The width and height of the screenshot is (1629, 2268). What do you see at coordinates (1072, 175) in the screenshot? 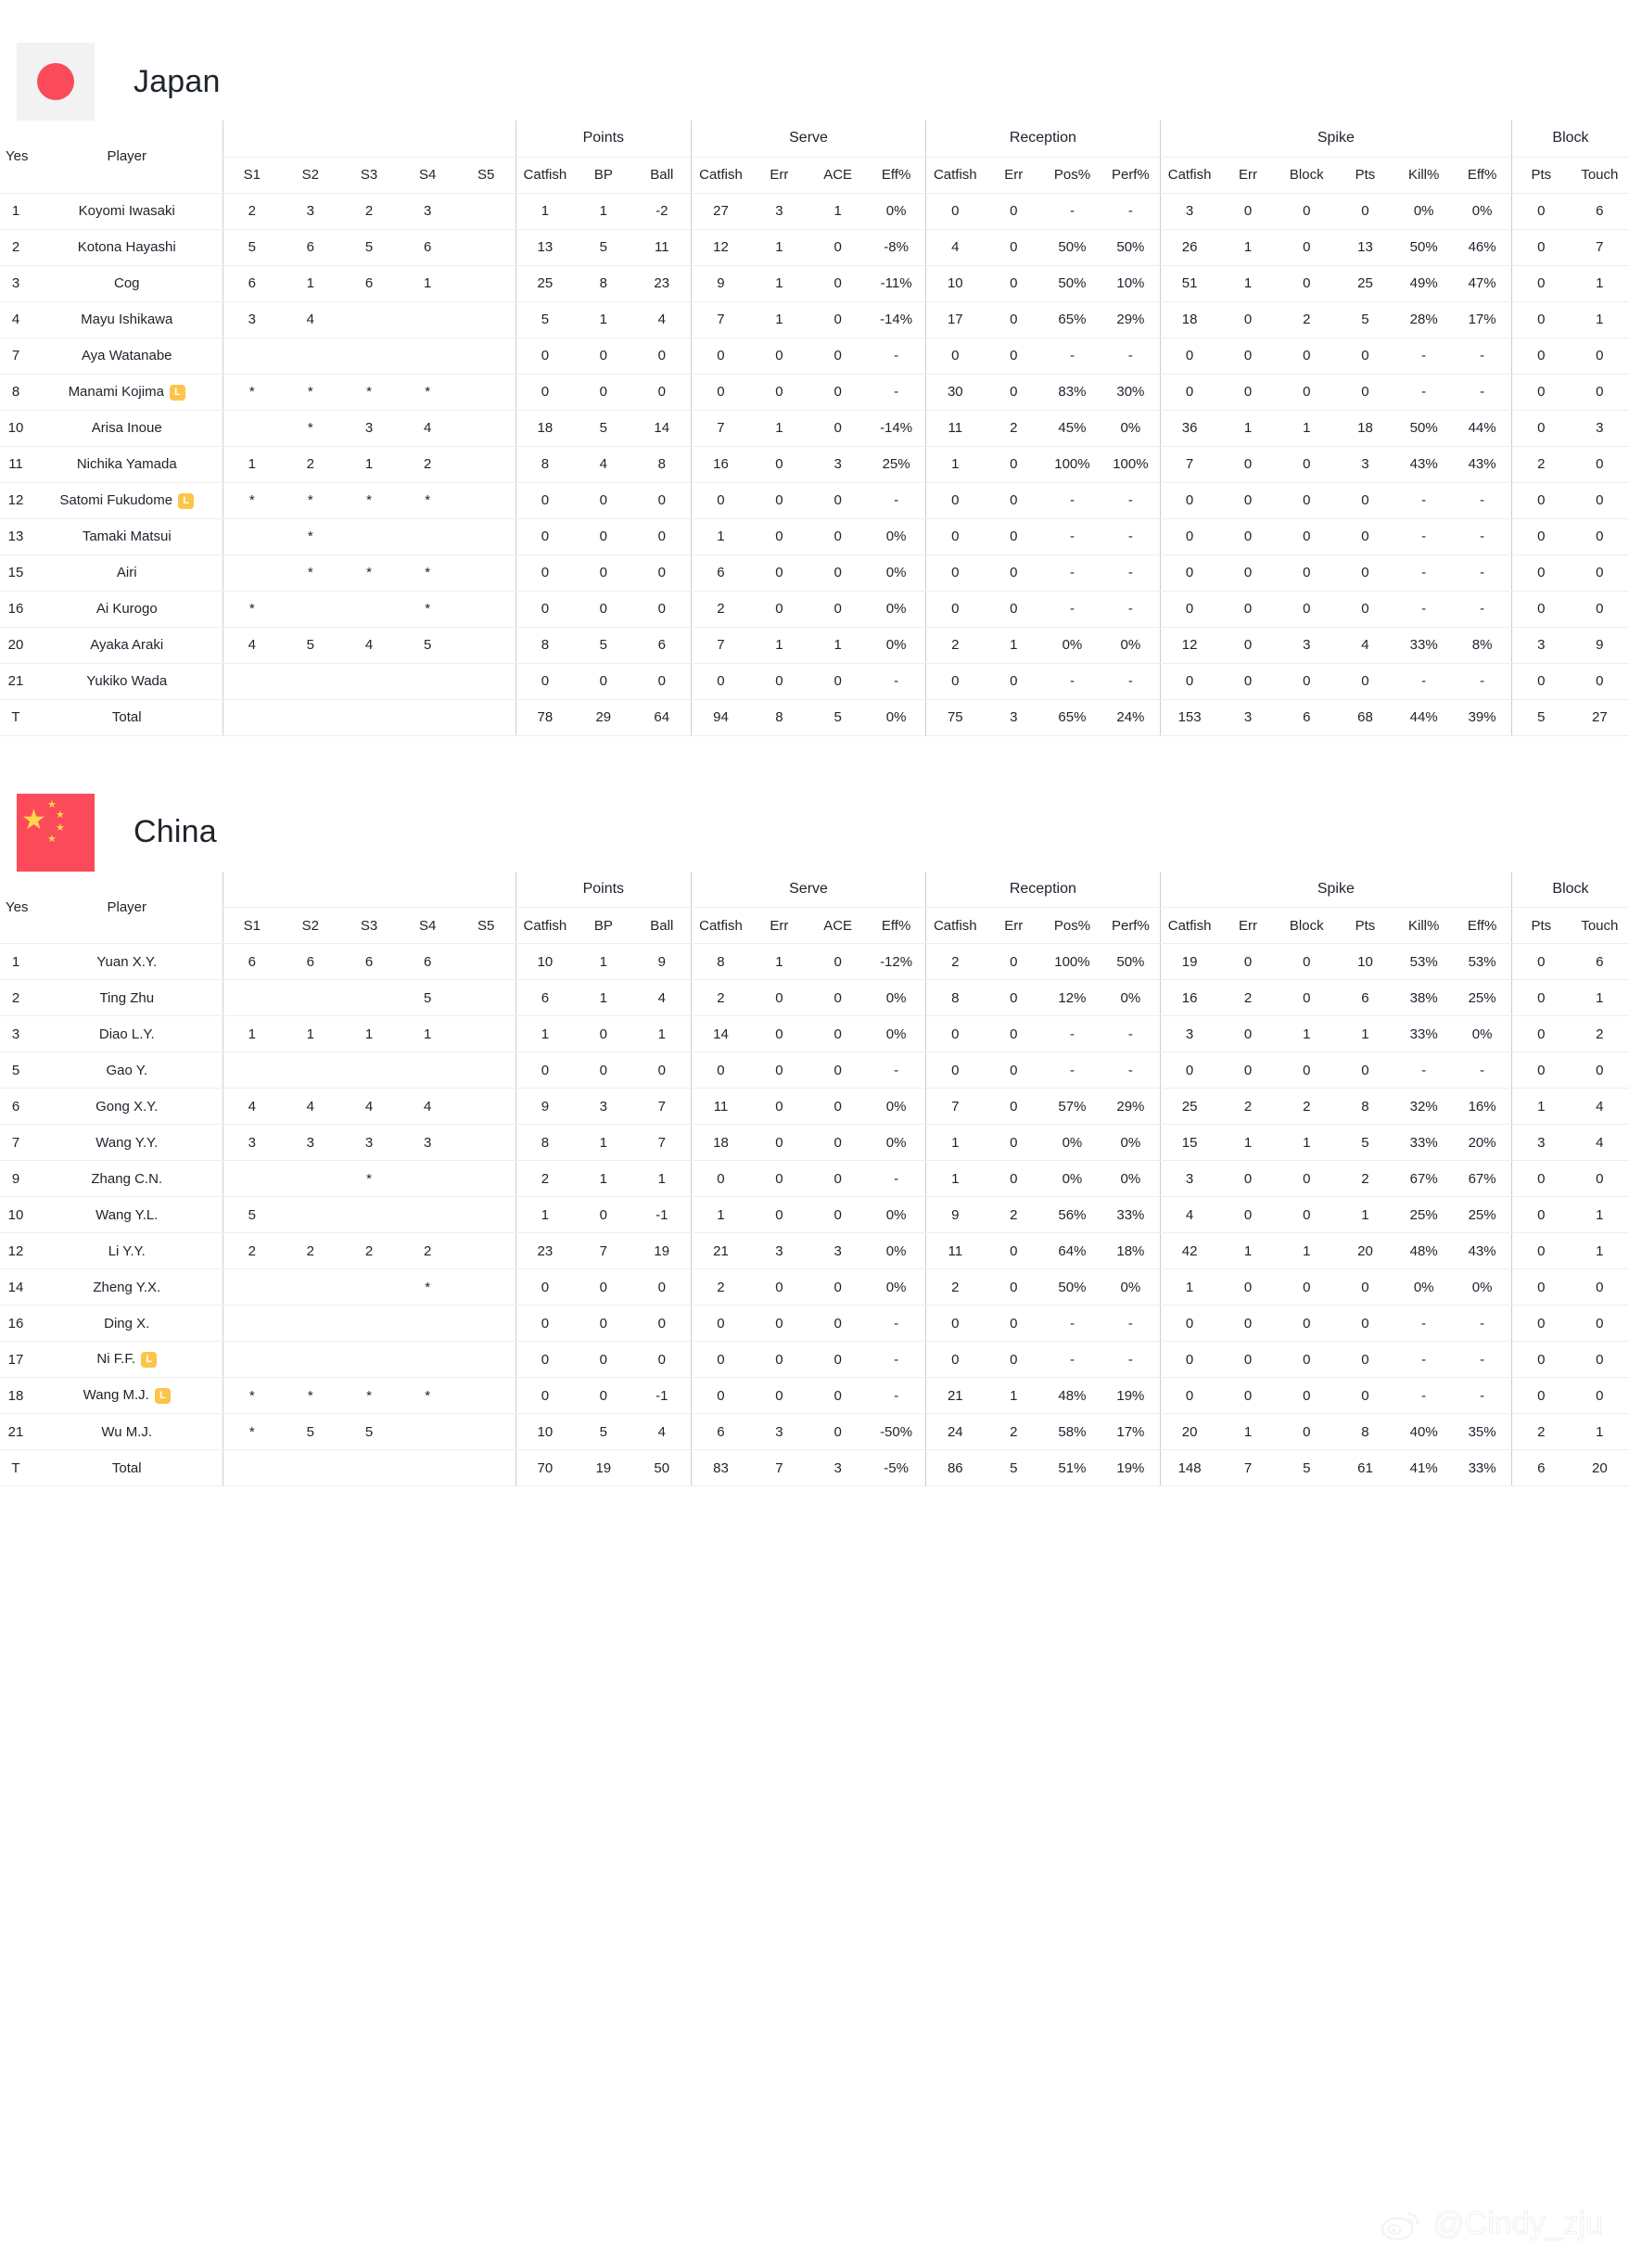
I see `col-header-reception-pospct: Pos%` at bounding box center [1072, 175].